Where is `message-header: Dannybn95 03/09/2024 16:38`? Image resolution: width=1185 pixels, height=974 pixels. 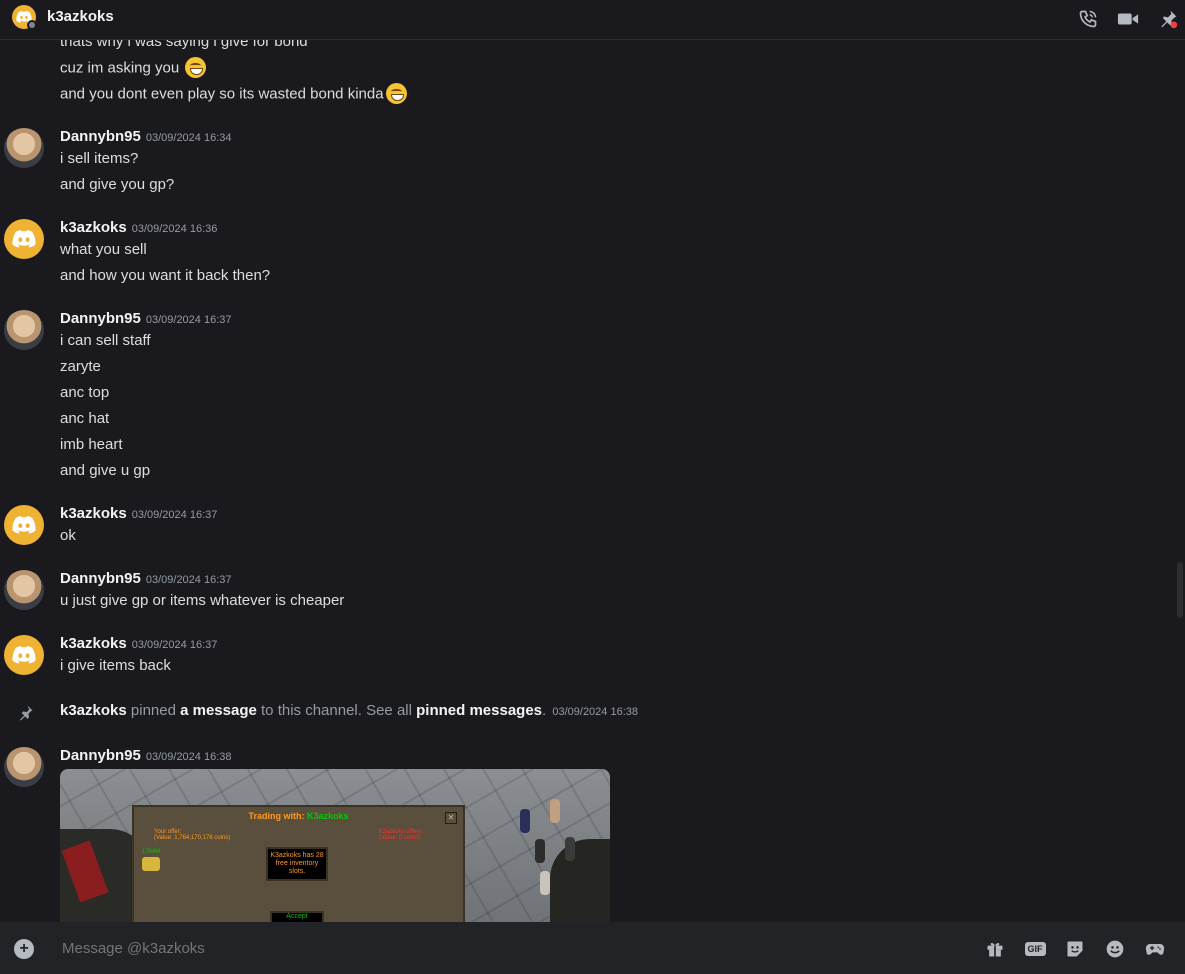
message-header: Dannybn95 03/09/2024 16:38 is located at coordinates (146, 755).